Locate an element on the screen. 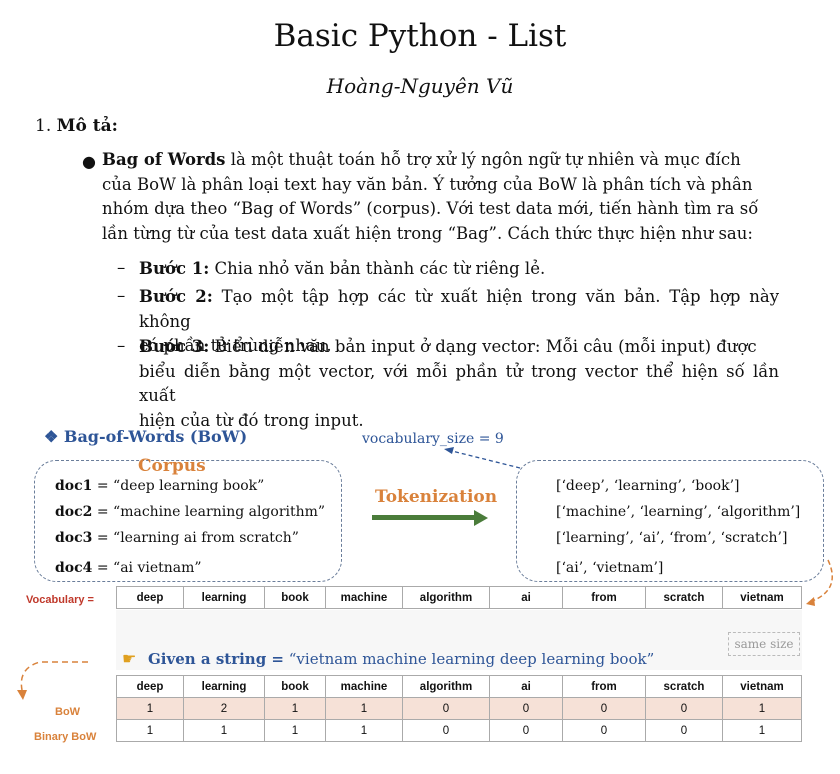  doc-text: = “machine learning algorithm” is located at coordinates (209, 512).